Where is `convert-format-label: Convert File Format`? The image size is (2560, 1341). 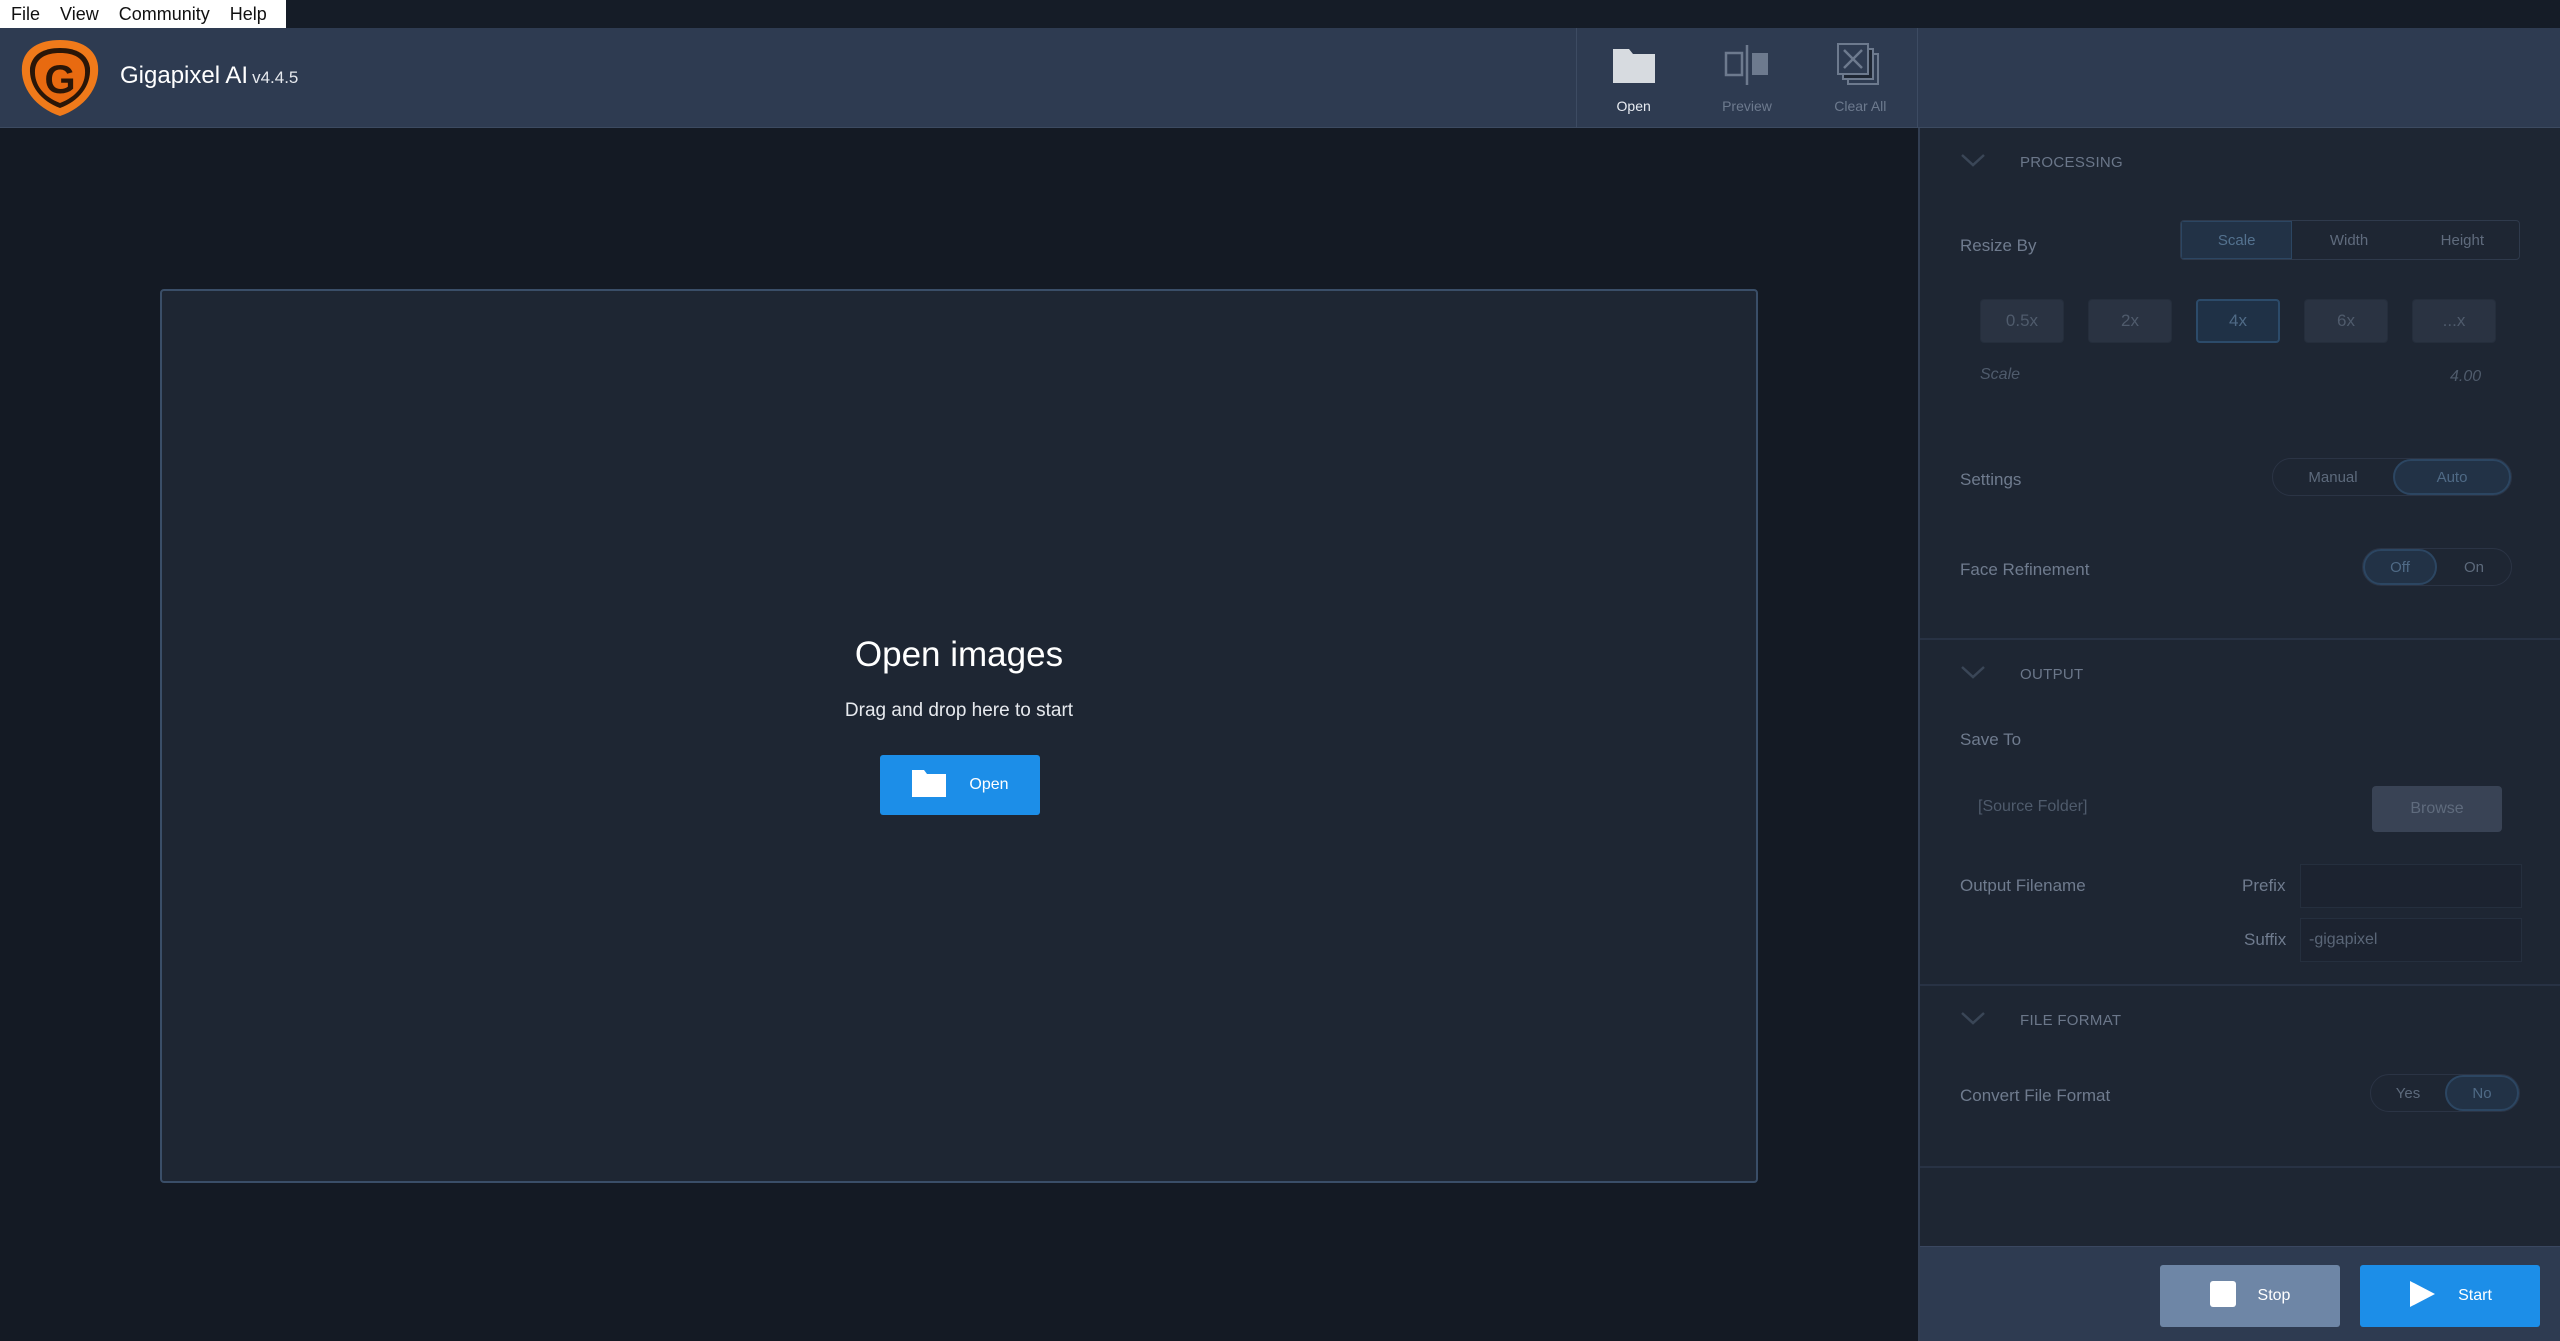
convert-format-label: Convert File Format is located at coordinates (2035, 1095).